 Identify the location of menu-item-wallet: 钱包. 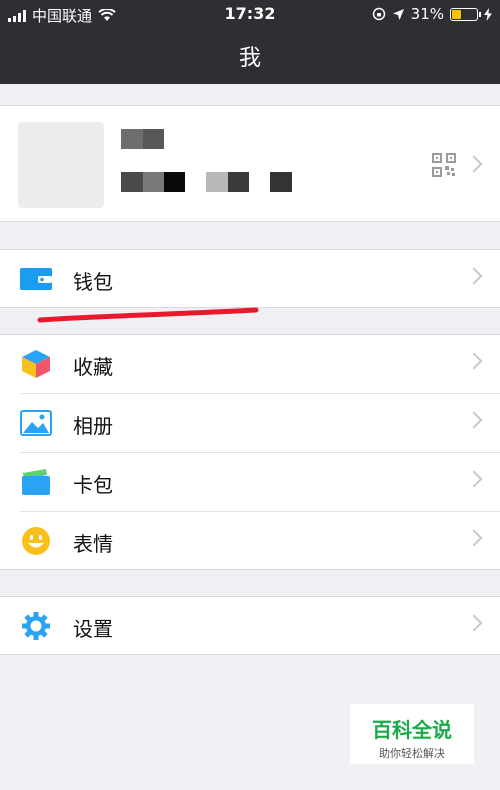
(250, 279).